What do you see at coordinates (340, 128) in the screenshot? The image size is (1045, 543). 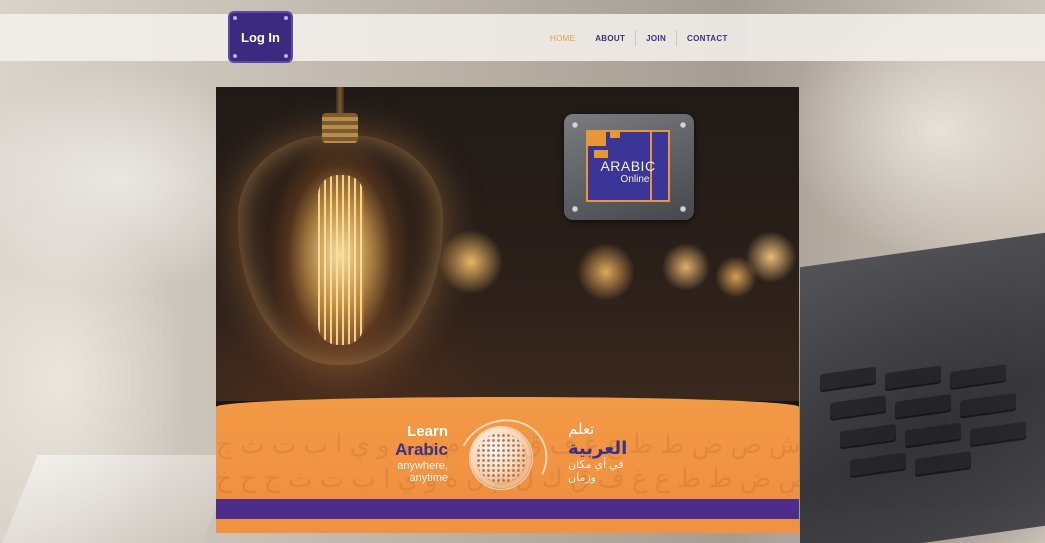 I see `bulb-cap` at bounding box center [340, 128].